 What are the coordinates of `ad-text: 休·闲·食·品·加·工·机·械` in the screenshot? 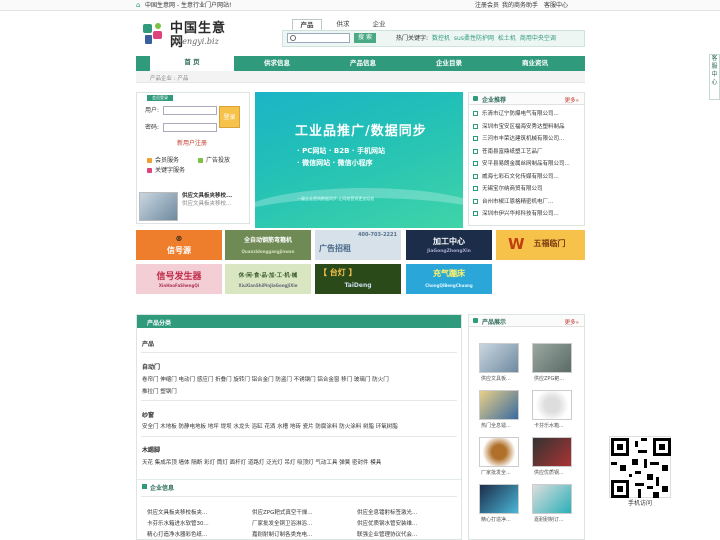 It's located at (268, 276).